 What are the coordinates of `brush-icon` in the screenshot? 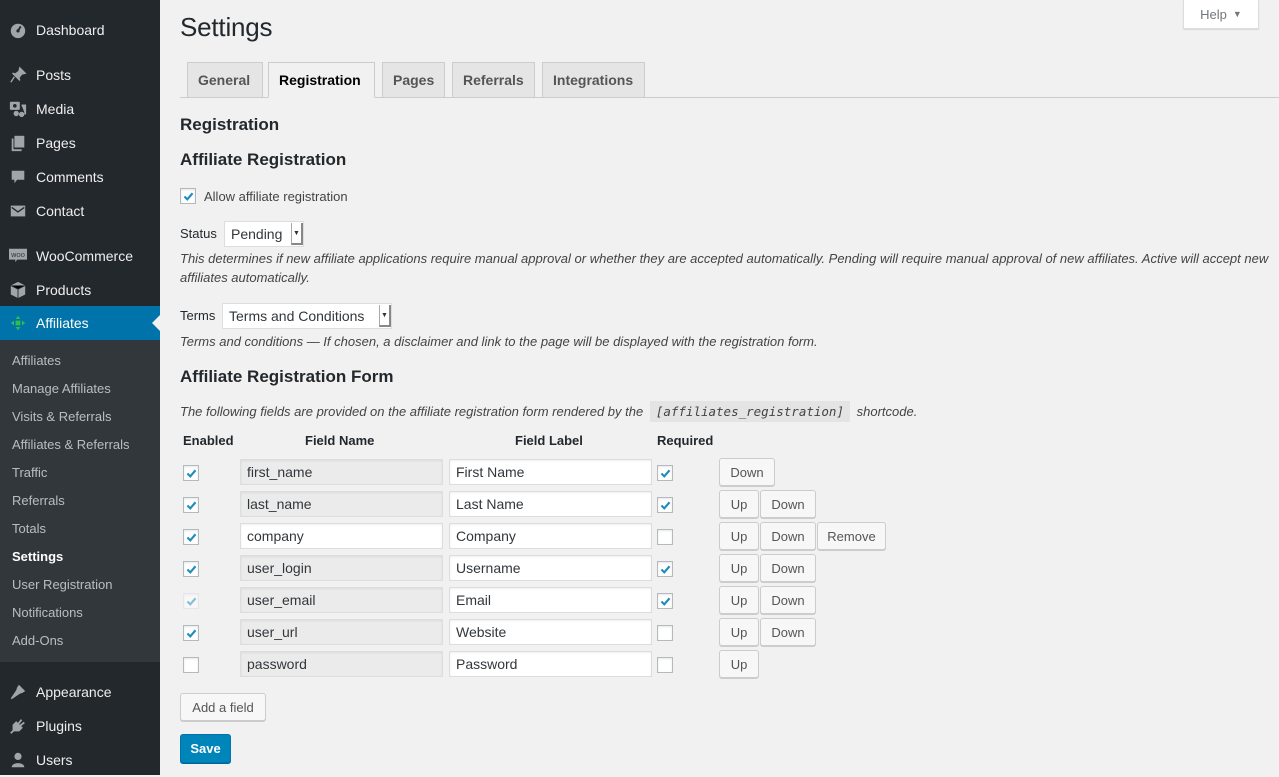 It's located at (18, 692).